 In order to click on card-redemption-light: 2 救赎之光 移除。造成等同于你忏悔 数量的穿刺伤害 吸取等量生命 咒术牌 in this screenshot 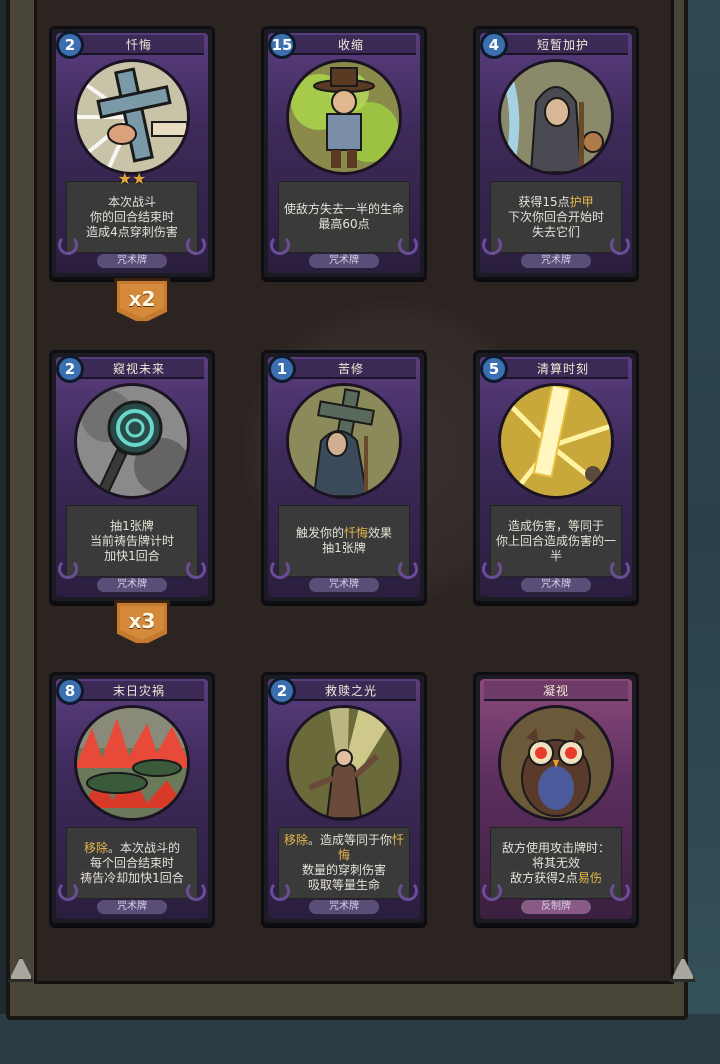, I will do `click(344, 799)`.